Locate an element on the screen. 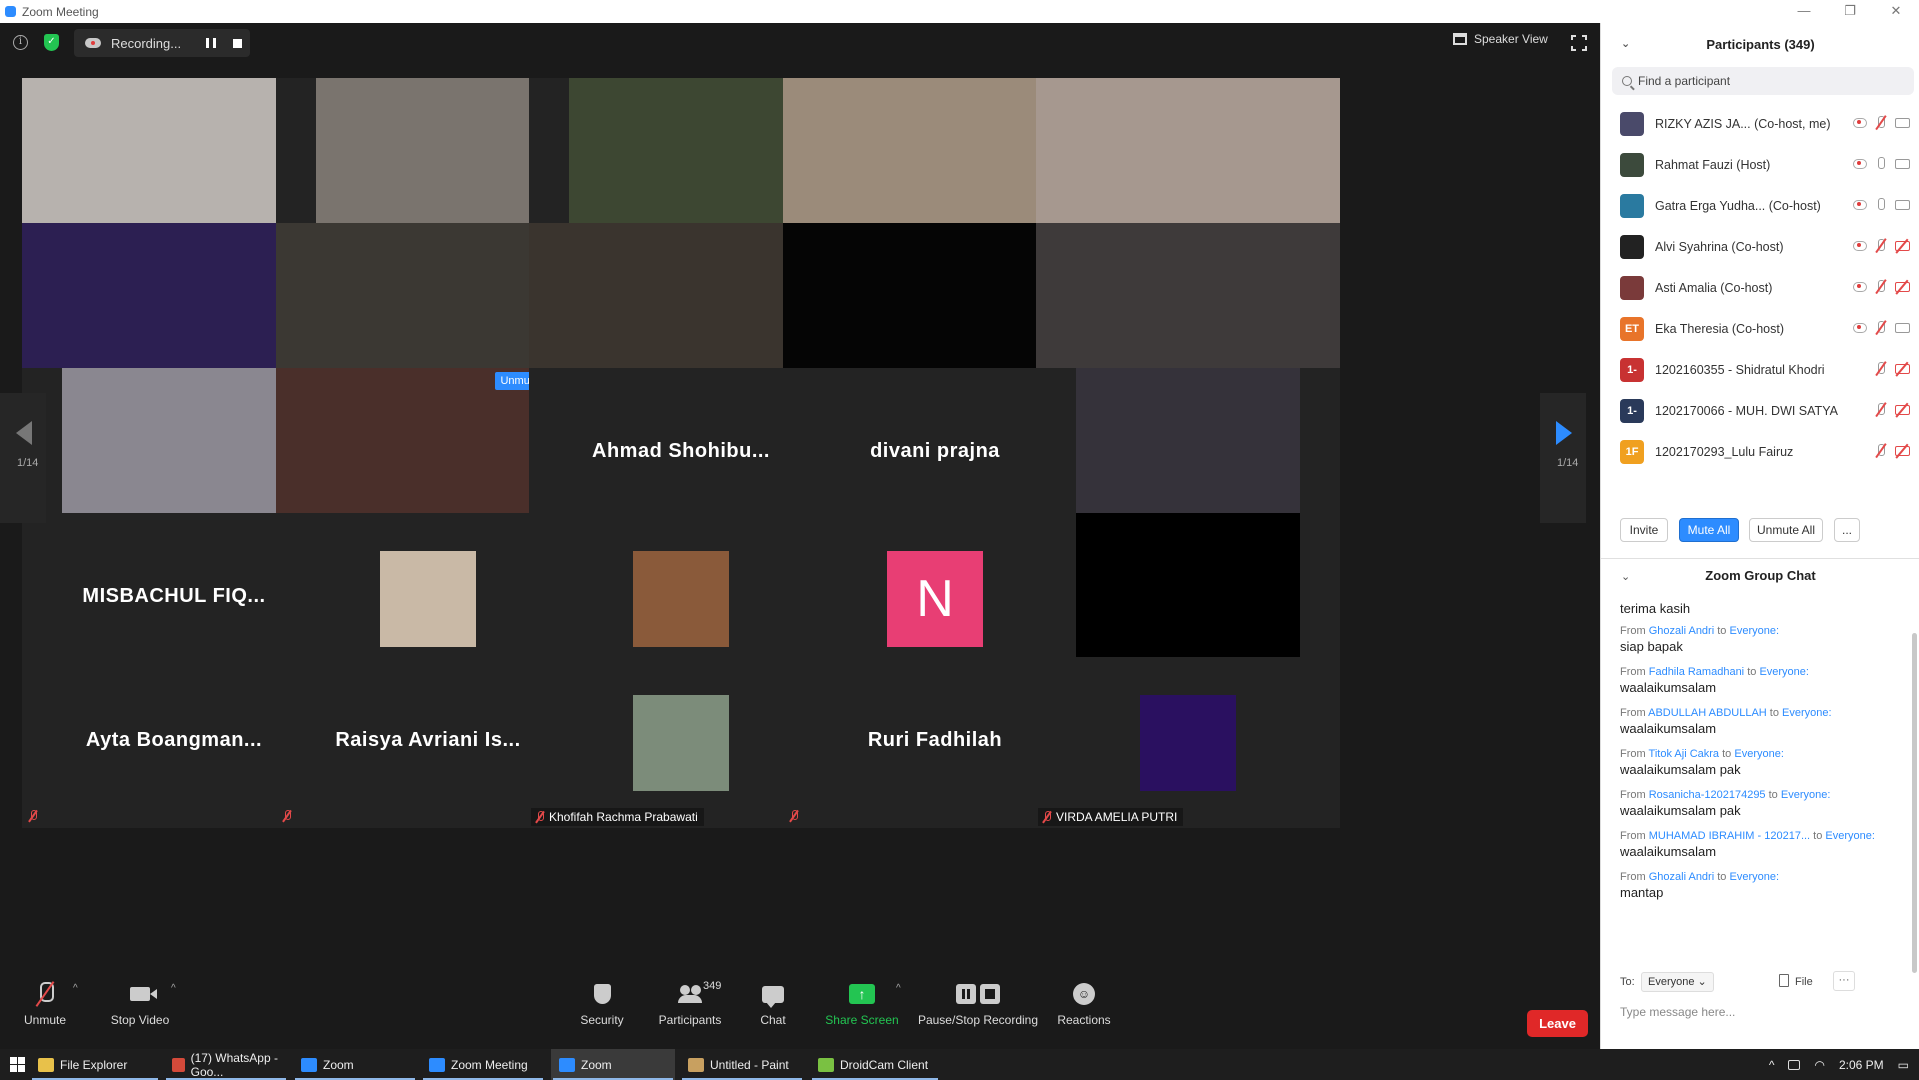  chat-button: Chat is located at coordinates (773, 1004).